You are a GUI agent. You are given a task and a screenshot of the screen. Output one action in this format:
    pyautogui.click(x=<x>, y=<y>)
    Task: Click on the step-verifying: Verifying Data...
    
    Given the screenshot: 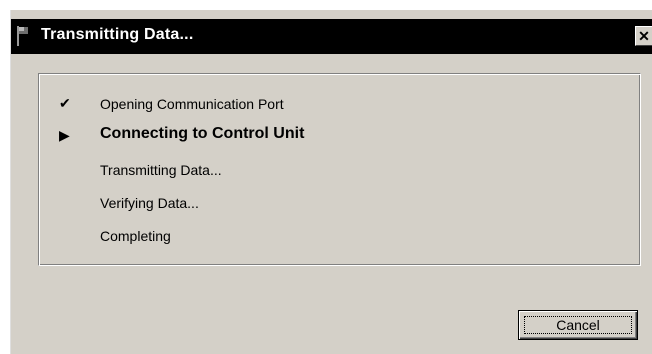 What is the action you would take?
    pyautogui.click(x=334, y=203)
    